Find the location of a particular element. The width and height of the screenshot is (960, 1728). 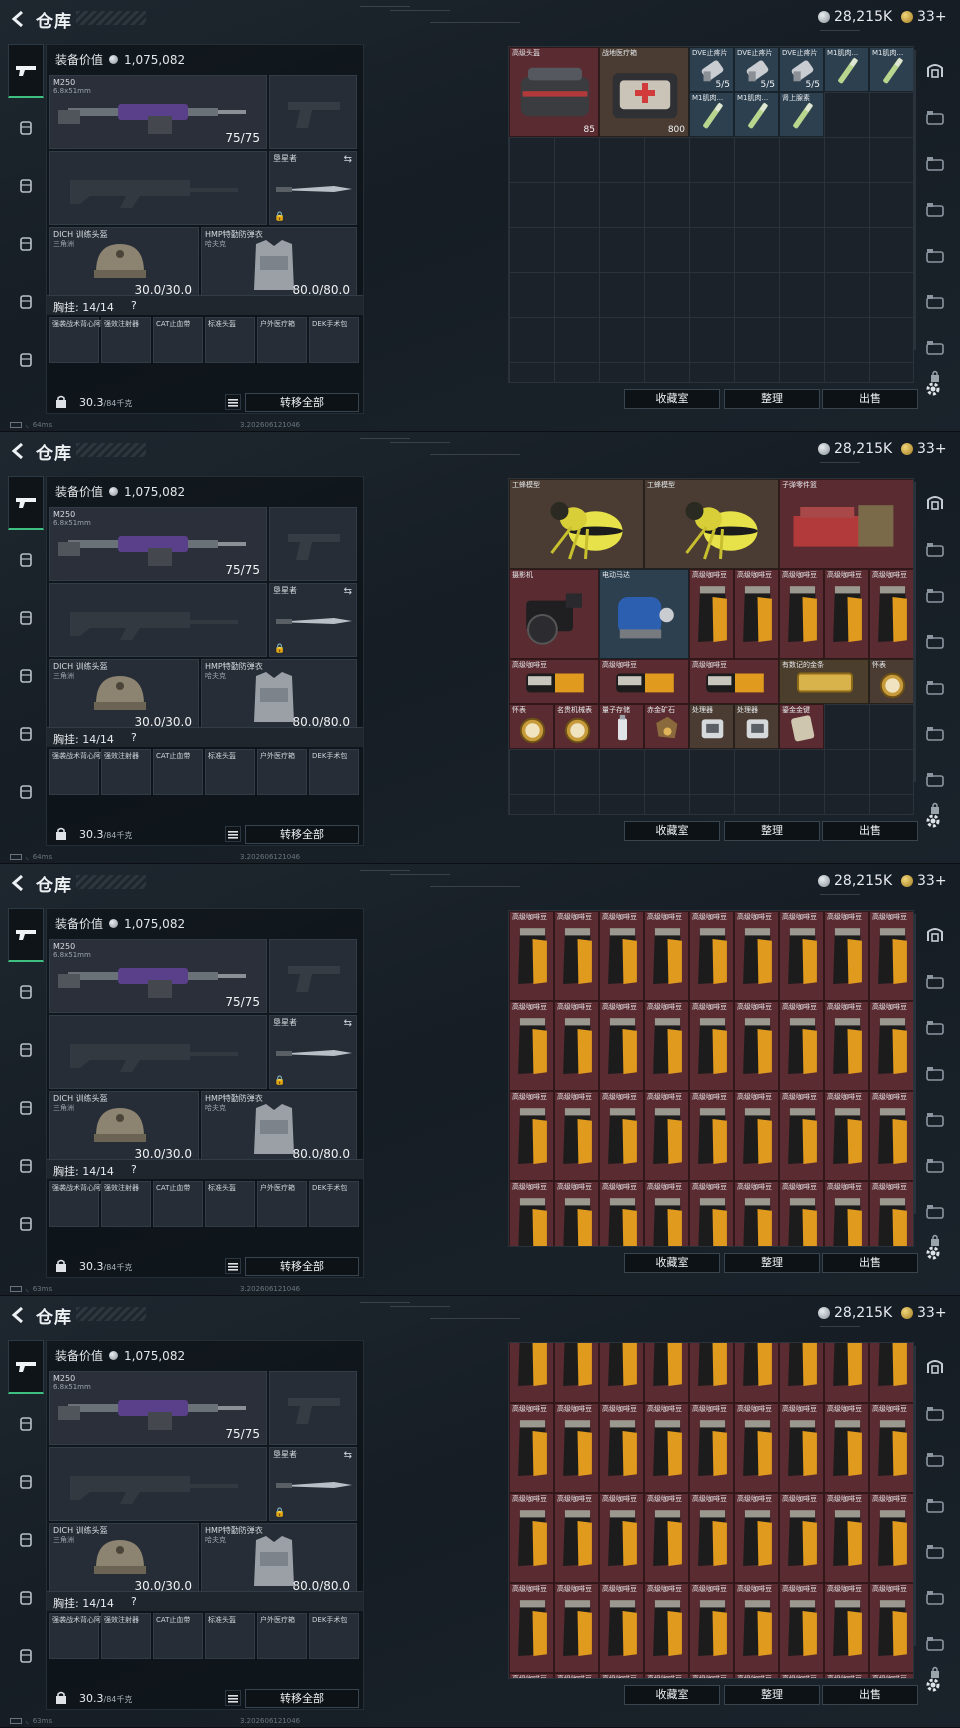

case-icon is located at coordinates (26, 1598).